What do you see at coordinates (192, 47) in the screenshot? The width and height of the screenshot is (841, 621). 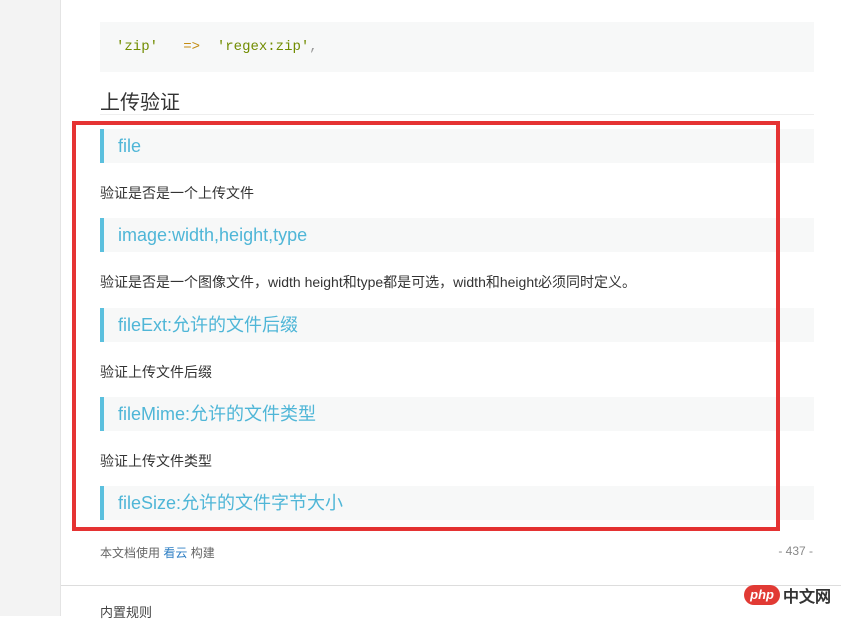 I see `code-arrow: =>` at bounding box center [192, 47].